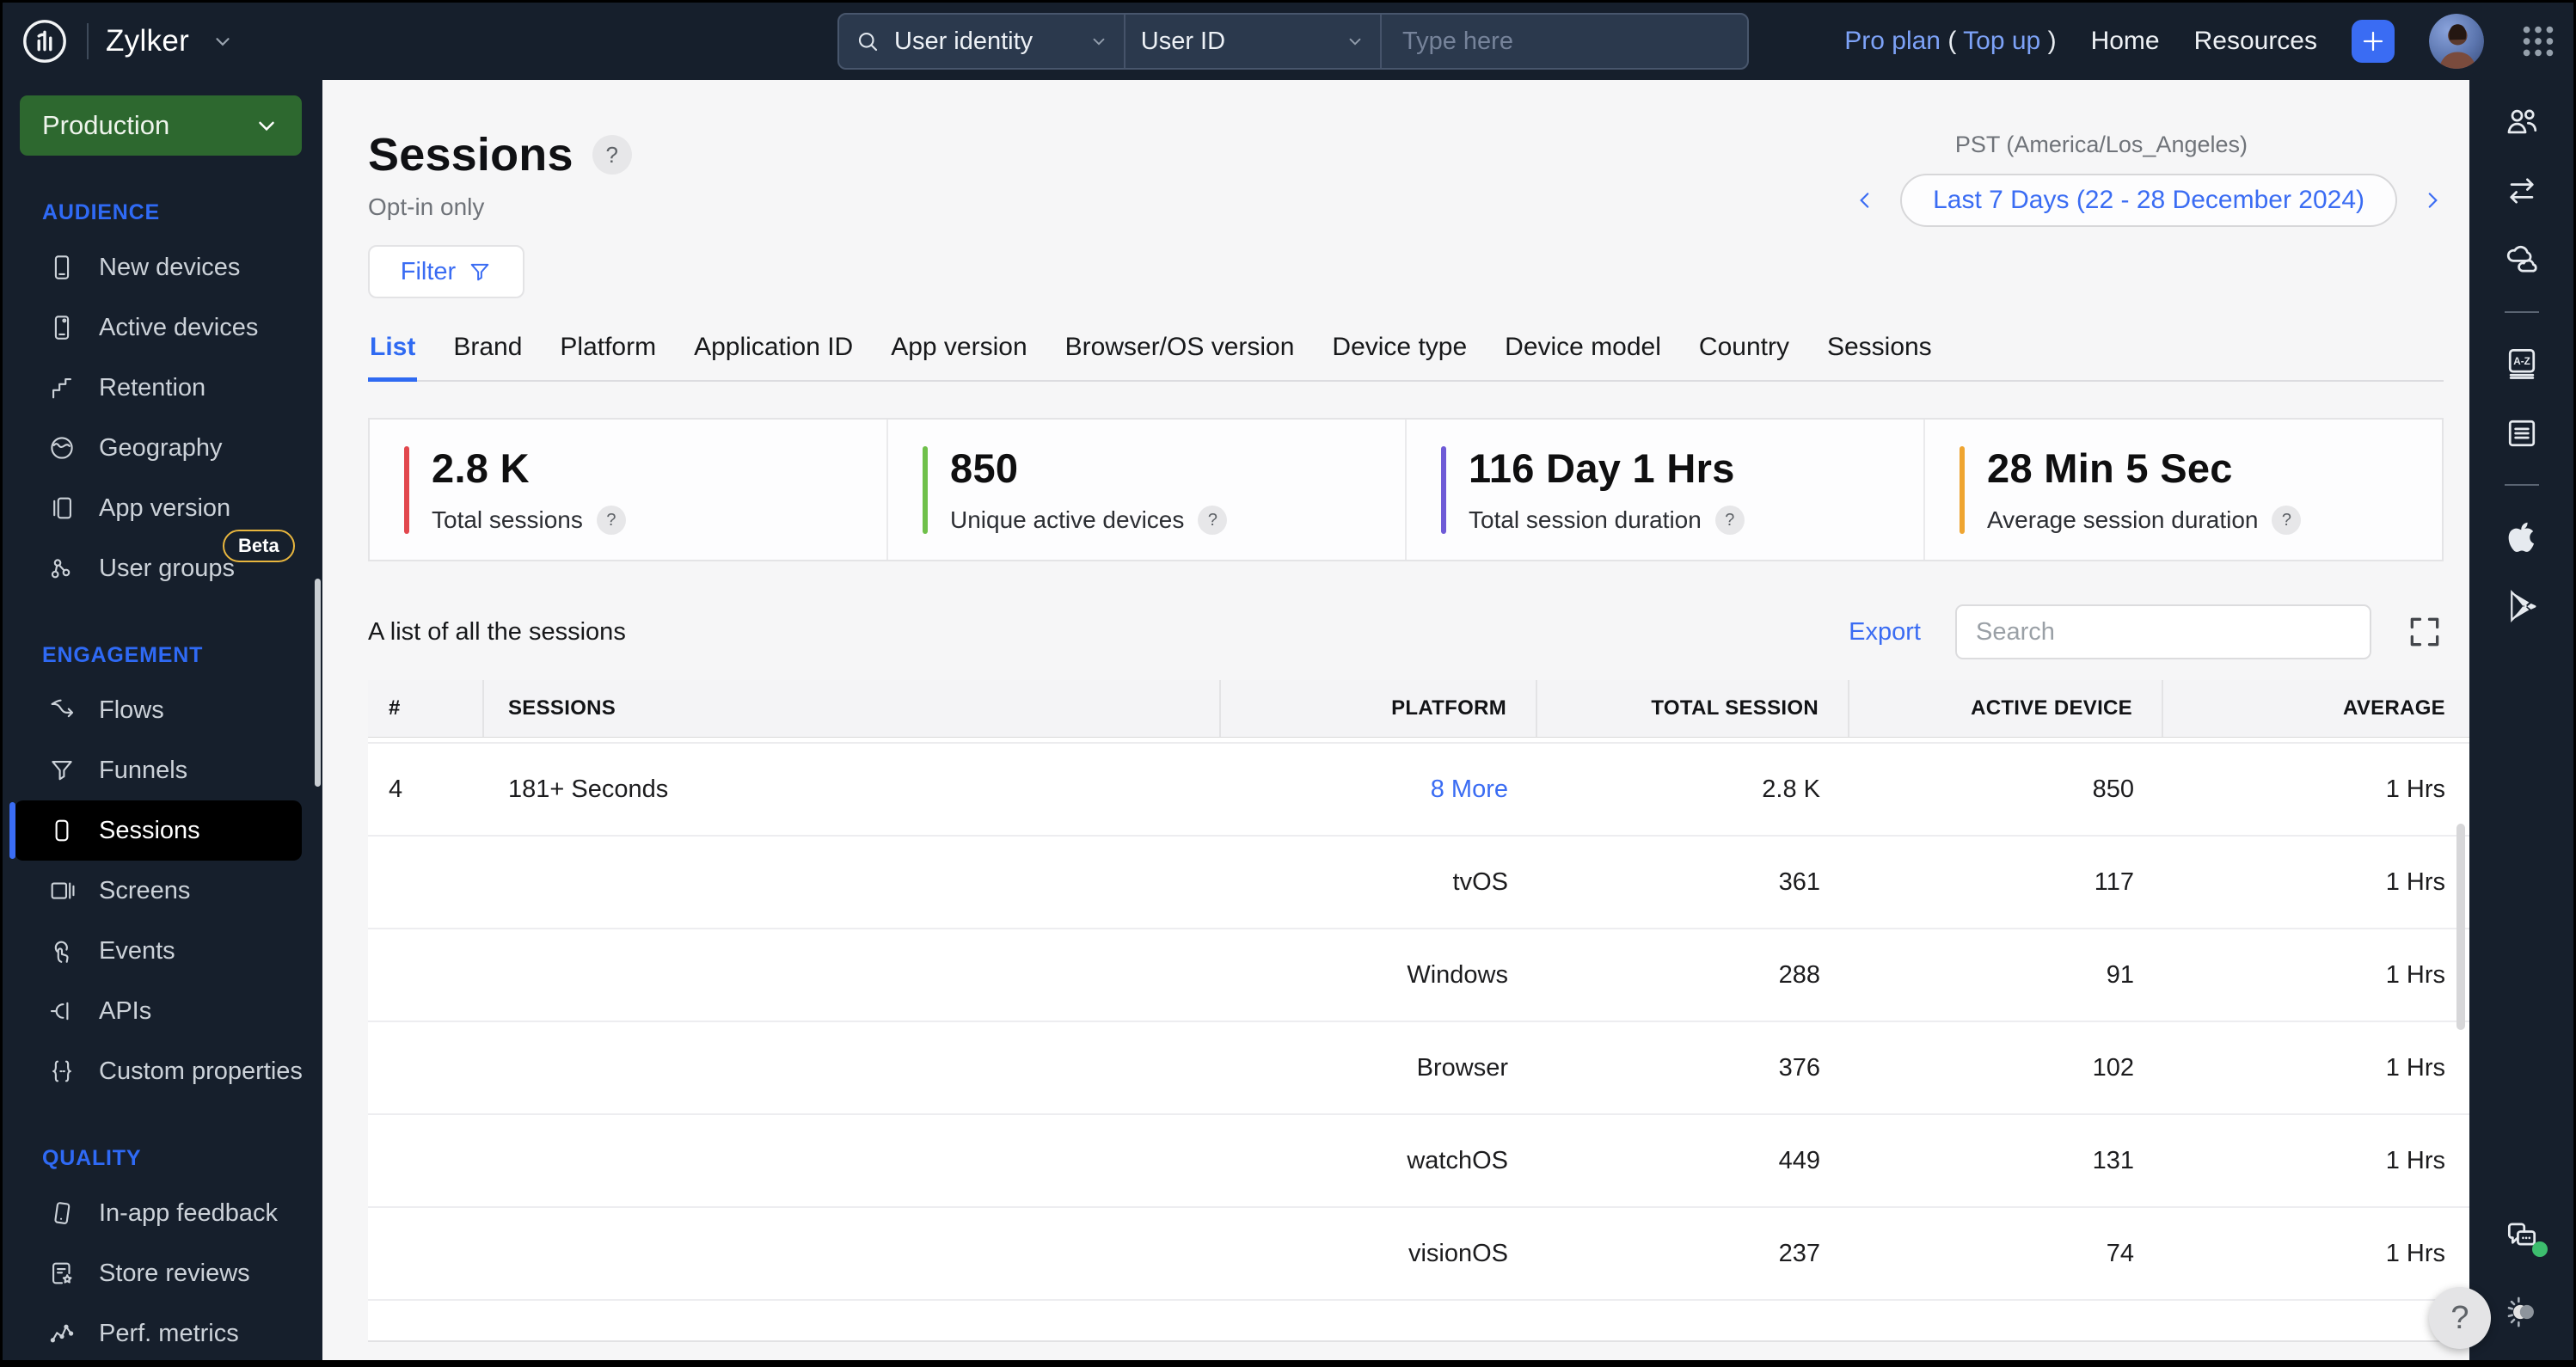  I want to click on sidebar-item-screens: Screens, so click(158, 891).